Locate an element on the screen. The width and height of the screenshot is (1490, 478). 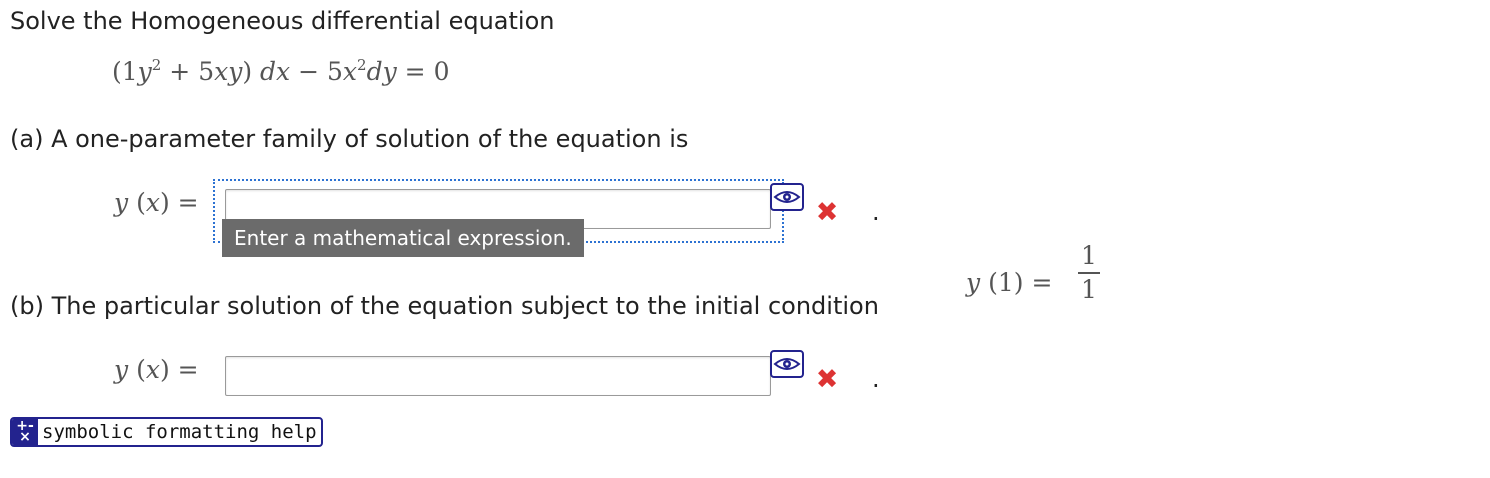
part-b-preview-button is located at coordinates (787, 364).